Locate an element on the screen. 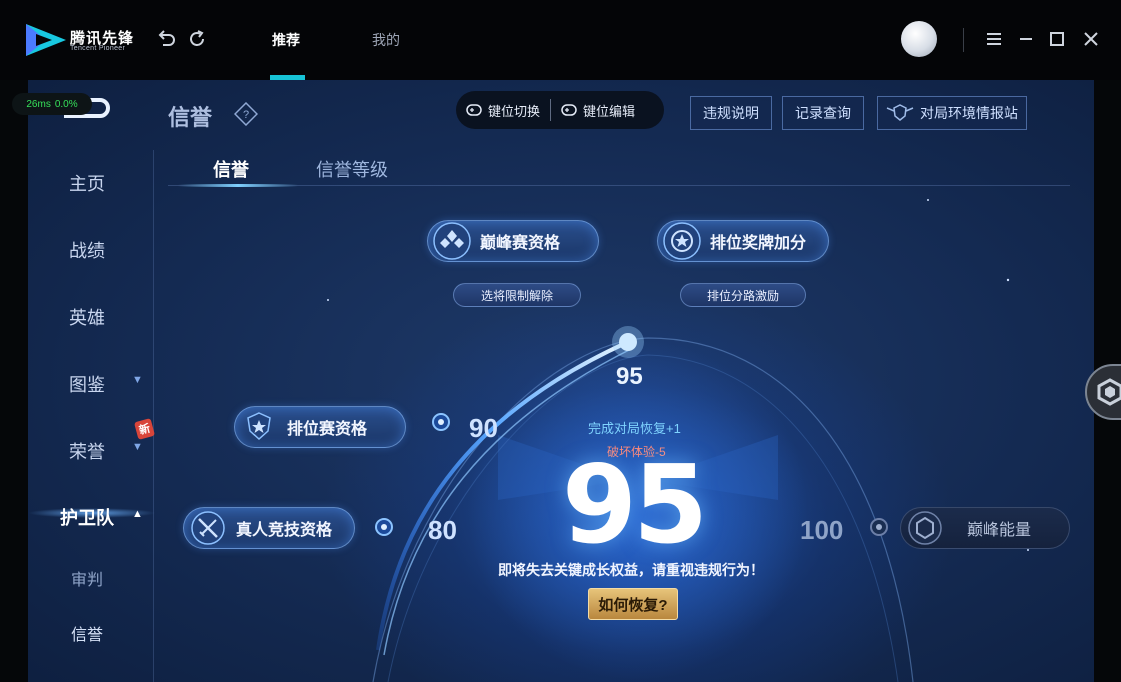  sidebar-item-honor: 荣誉 is located at coordinates (87, 451).